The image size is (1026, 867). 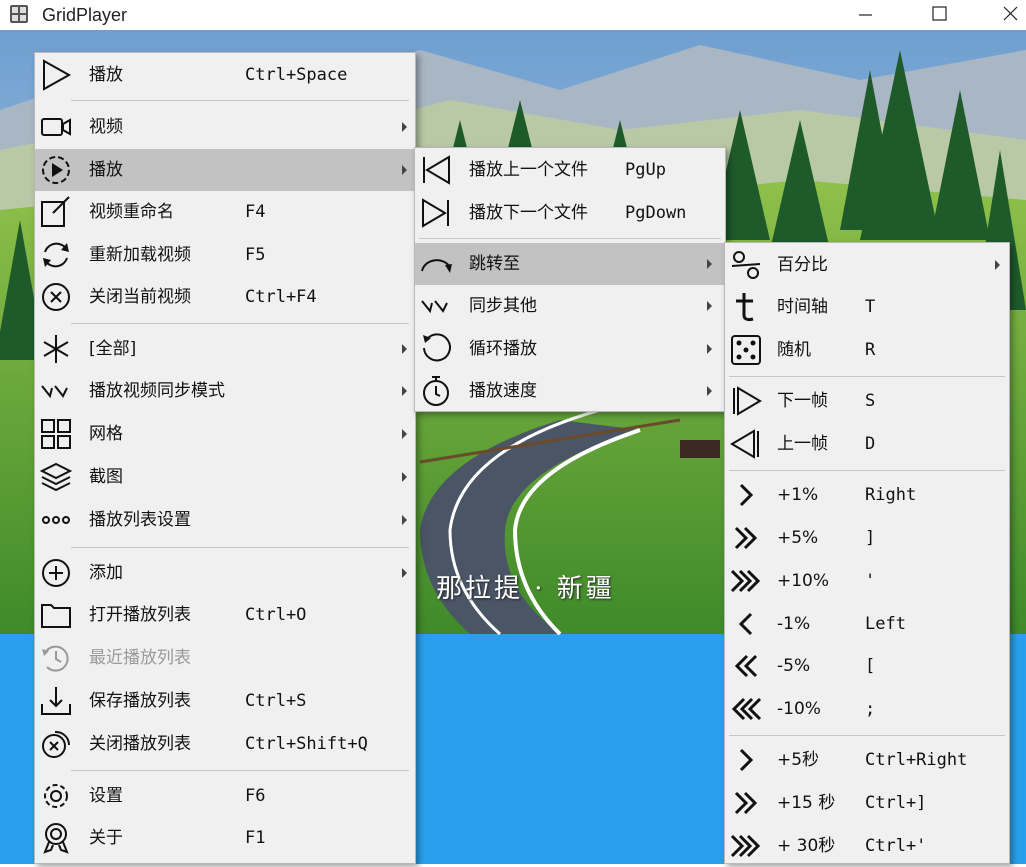 I want to click on double-chevron-right-icon, so click(x=746, y=803).